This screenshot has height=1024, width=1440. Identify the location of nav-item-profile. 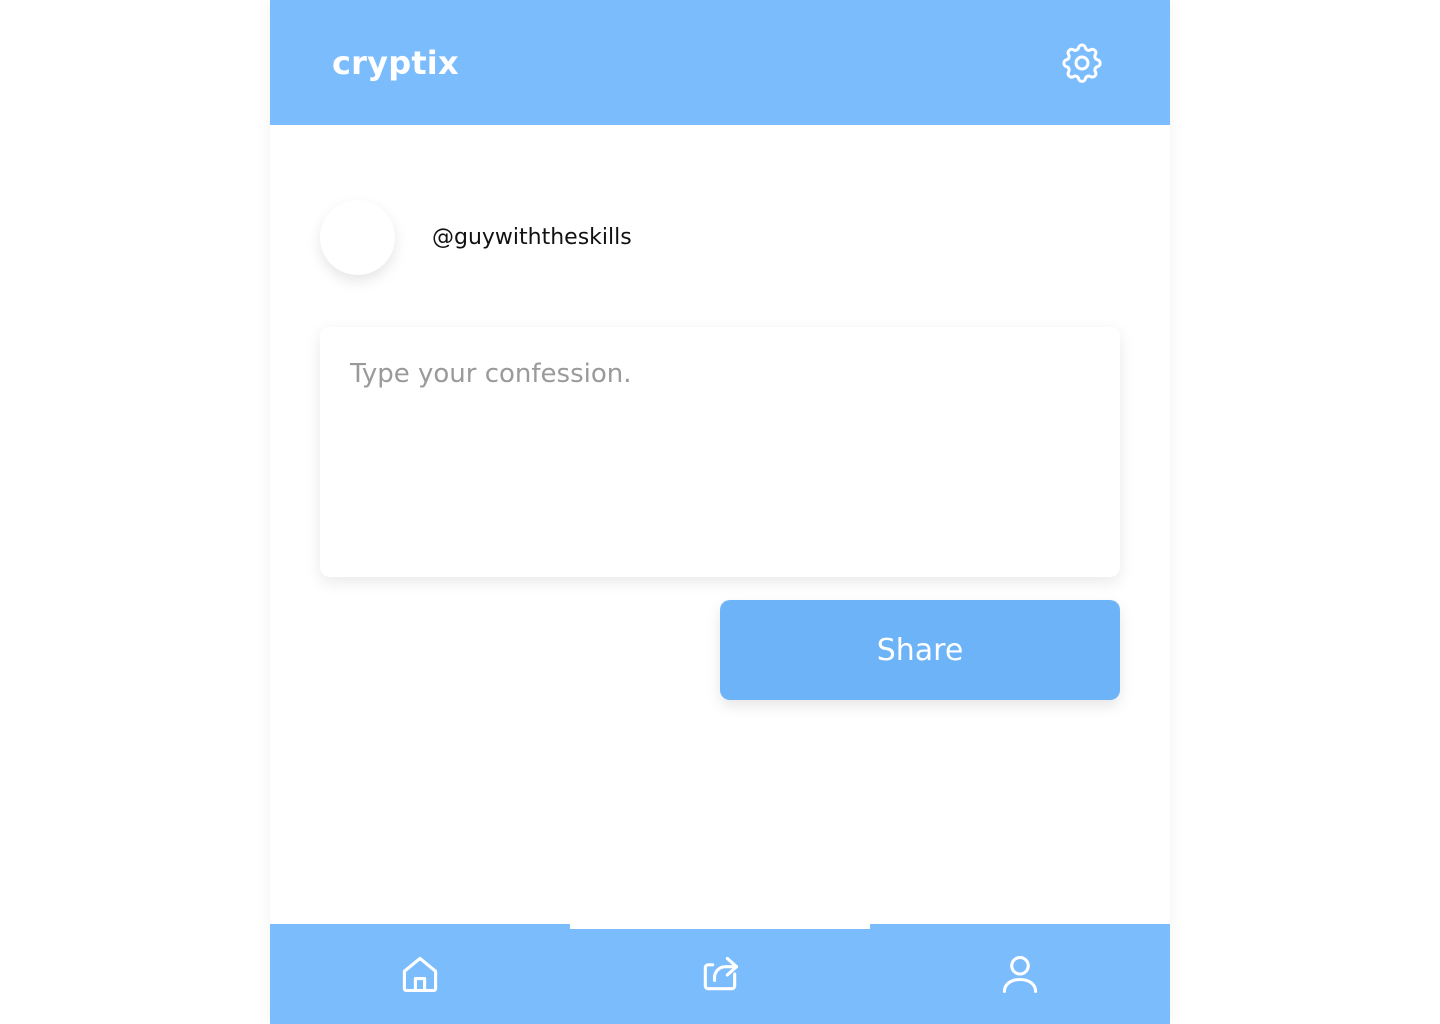
(1020, 974).